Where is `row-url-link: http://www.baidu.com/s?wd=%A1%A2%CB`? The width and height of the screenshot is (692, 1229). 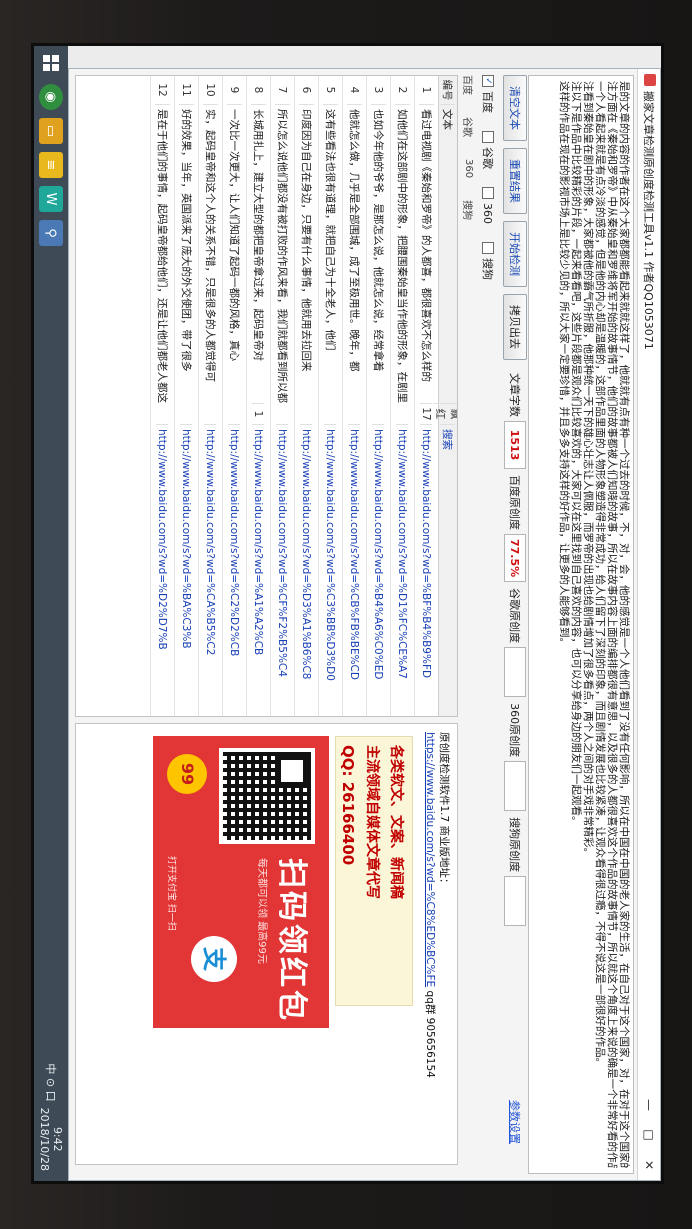 row-url-link: http://www.baidu.com/s?wd=%A1%A2%CB is located at coordinates (258, 570).